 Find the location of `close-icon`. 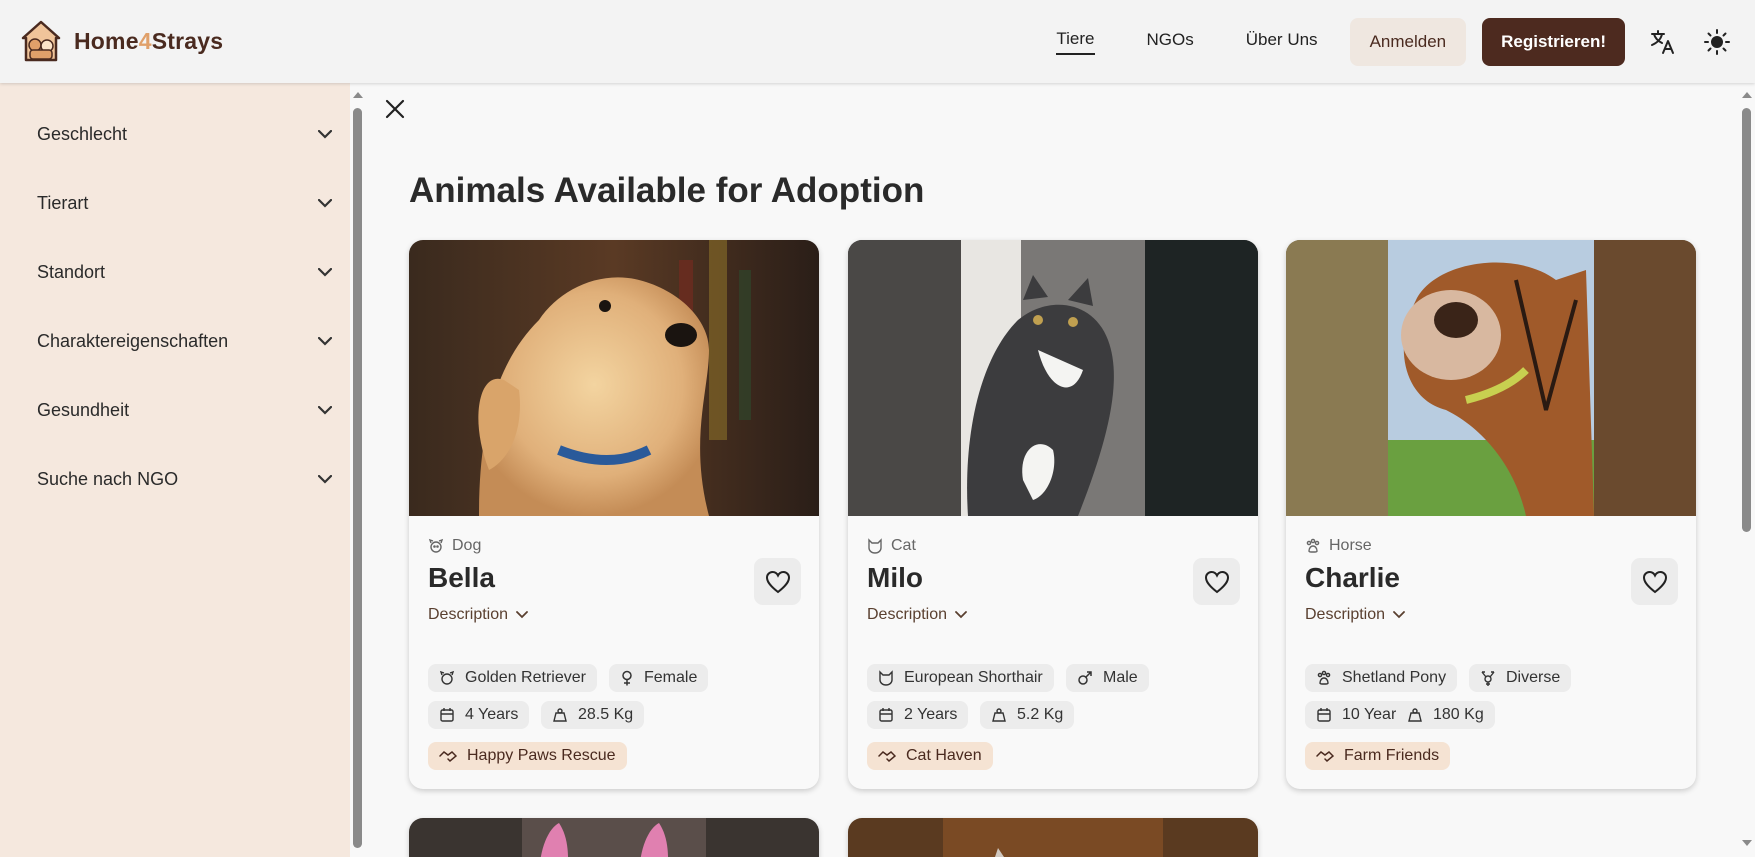

close-icon is located at coordinates (395, 109).